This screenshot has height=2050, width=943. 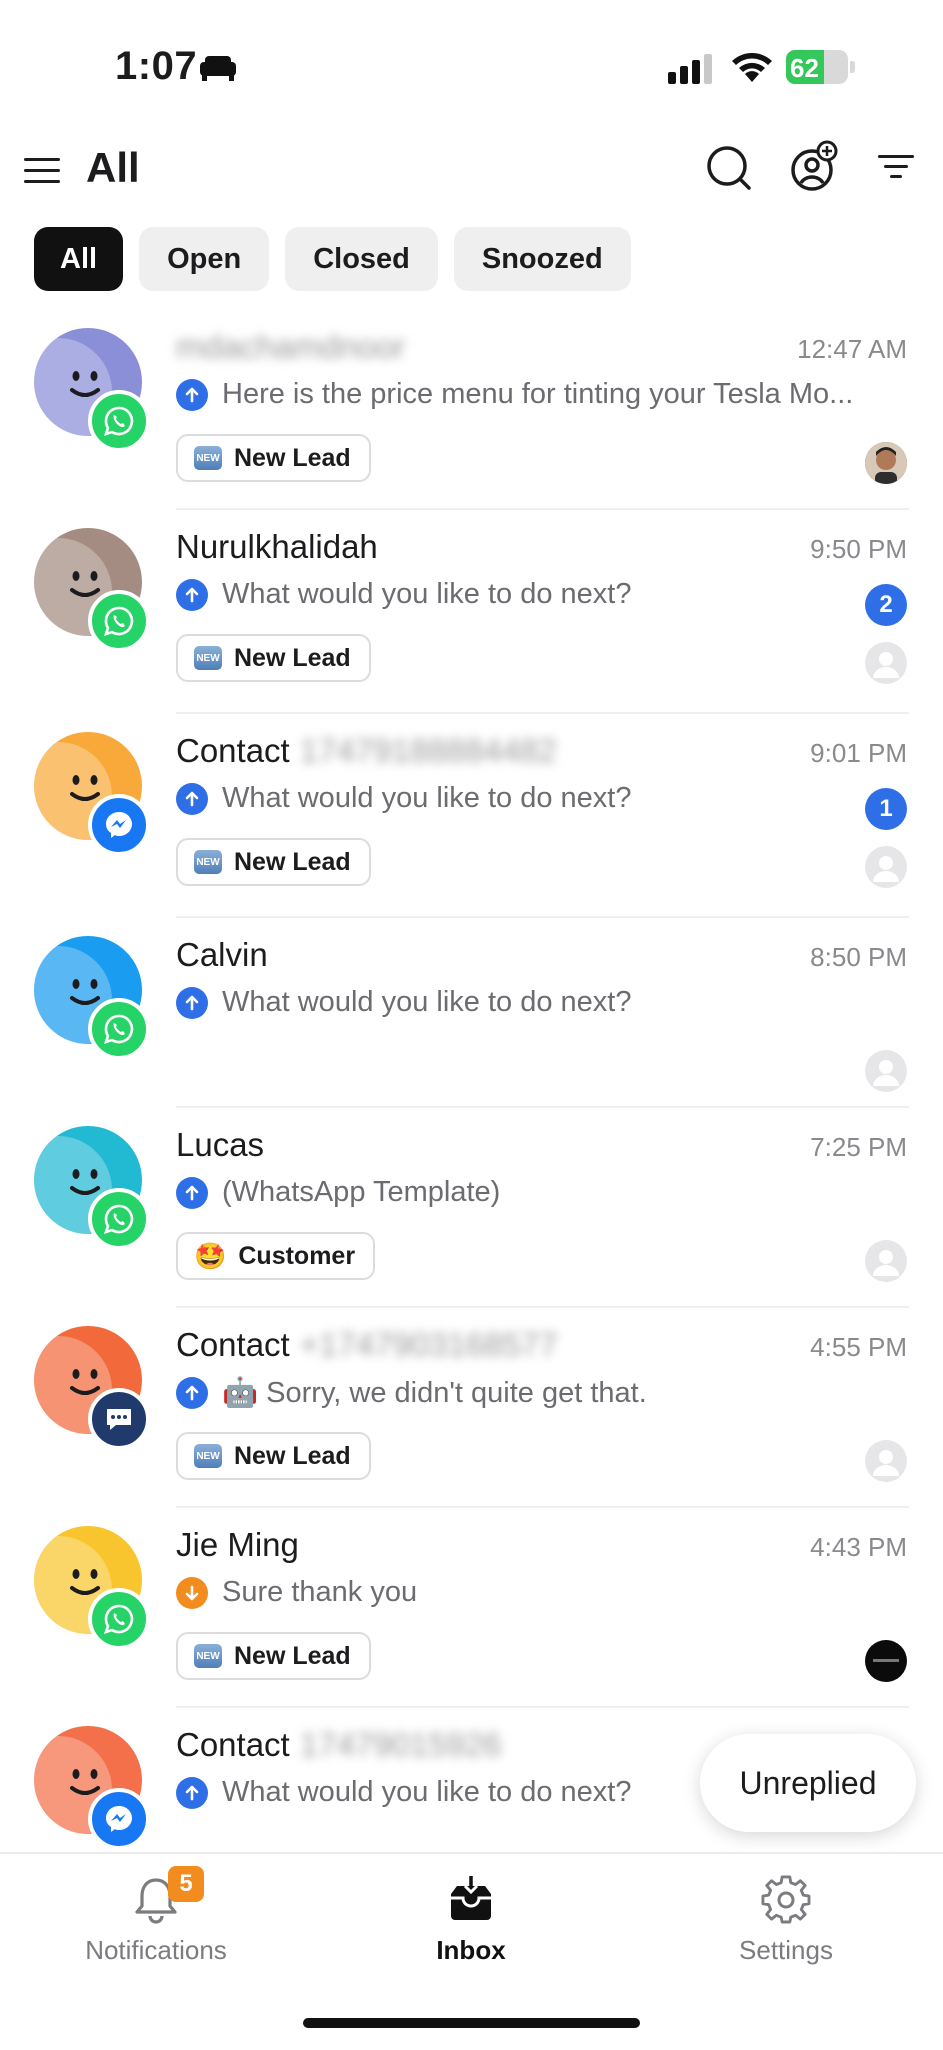 What do you see at coordinates (541, 1592) in the screenshot?
I see `message-preview: Sure thank you` at bounding box center [541, 1592].